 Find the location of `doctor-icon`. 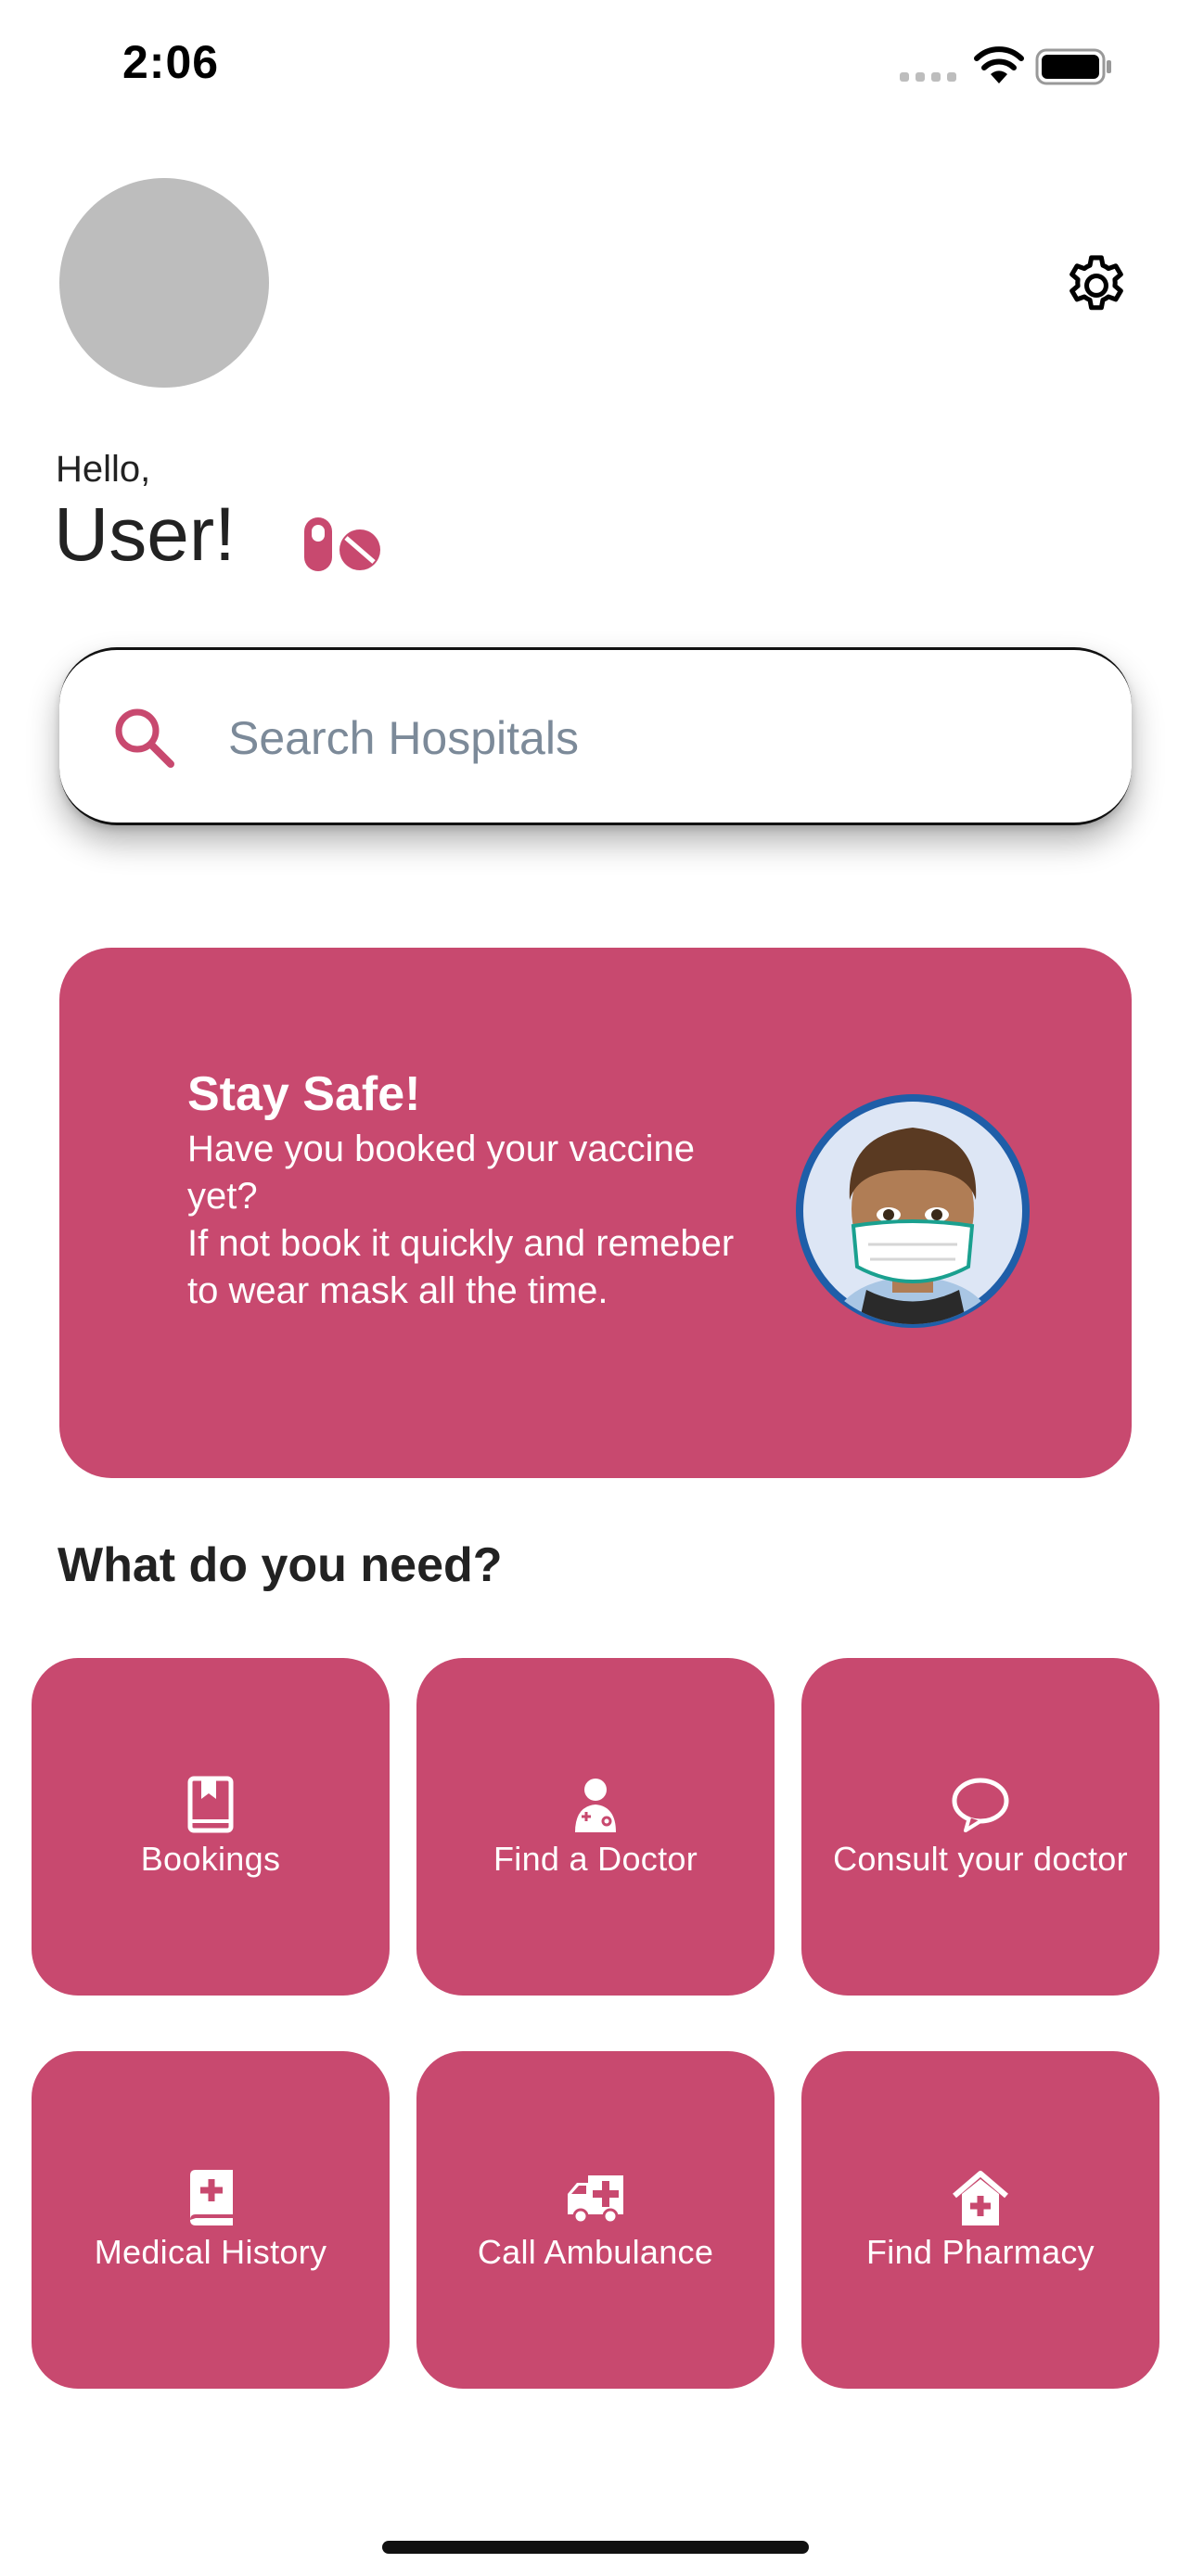

doctor-icon is located at coordinates (595, 1806).